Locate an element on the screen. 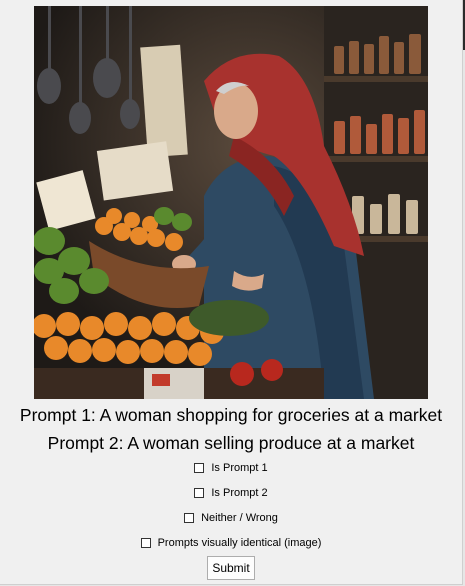  is-prompt-2-label: Is Prompt 2 is located at coordinates (239, 493).